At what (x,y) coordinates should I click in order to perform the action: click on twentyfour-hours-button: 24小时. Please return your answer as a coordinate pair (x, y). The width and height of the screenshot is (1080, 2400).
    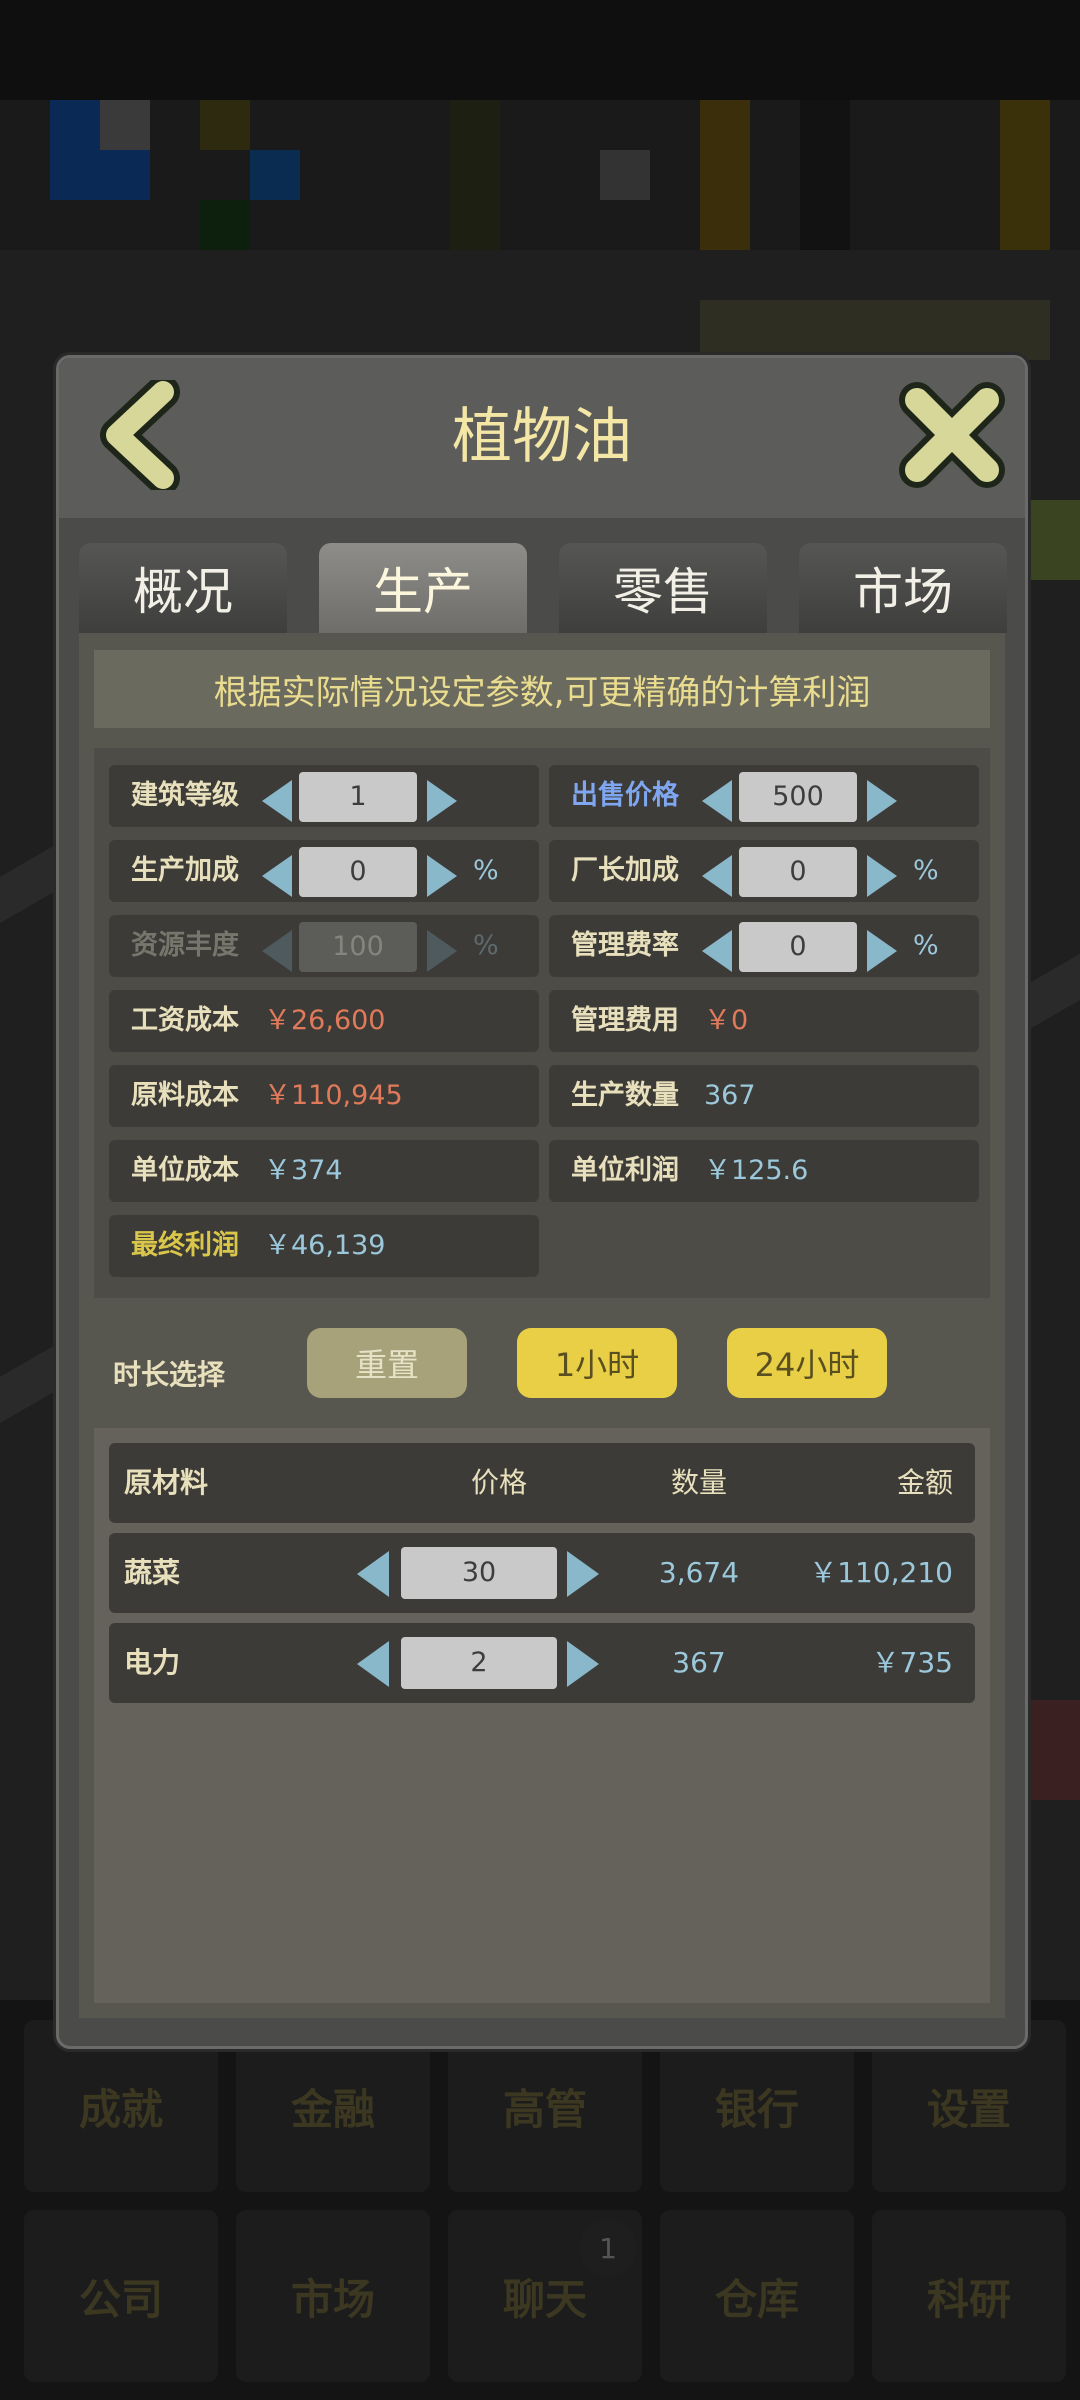
    Looking at the image, I should click on (807, 1363).